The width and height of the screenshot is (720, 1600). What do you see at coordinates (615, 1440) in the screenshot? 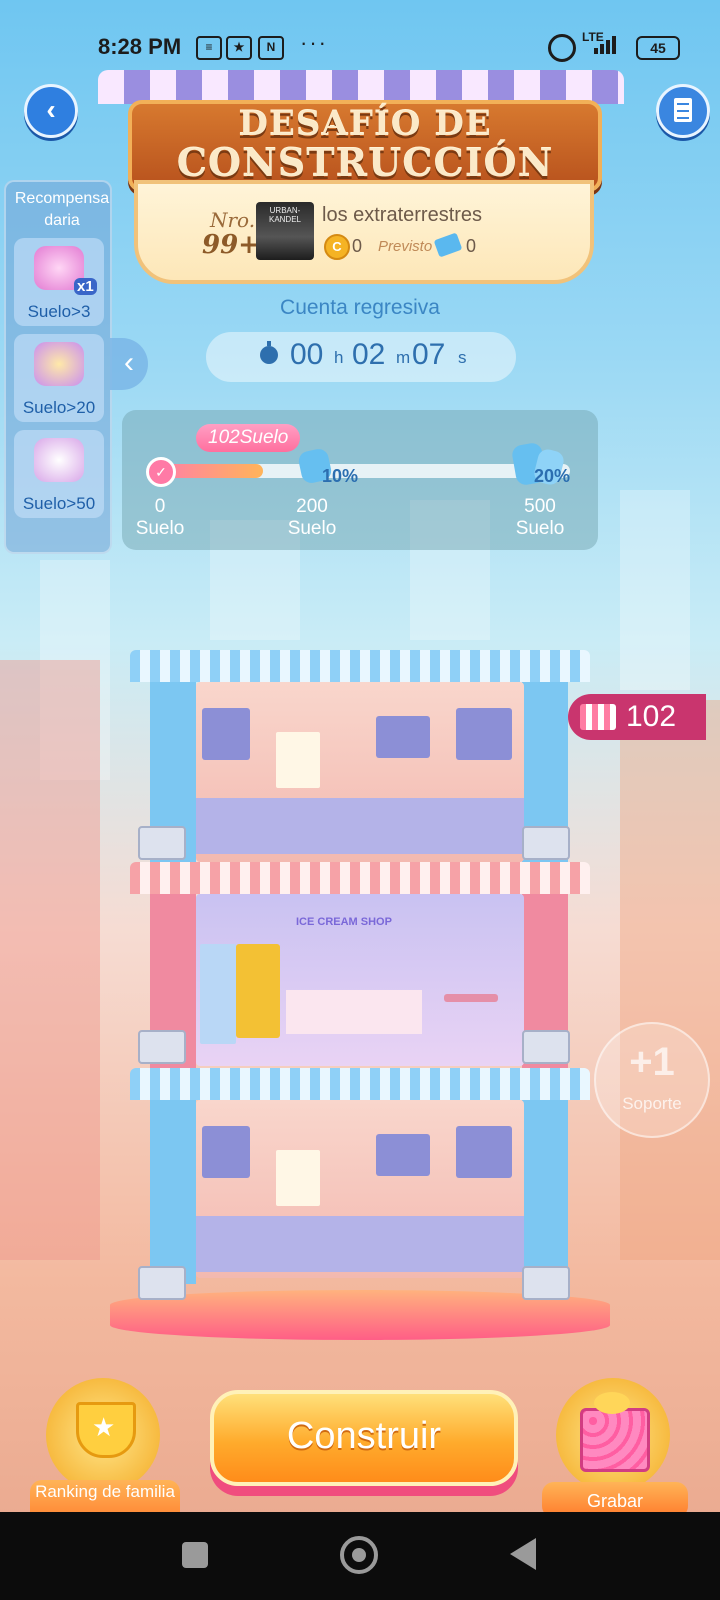
I see `gift-icon` at bounding box center [615, 1440].